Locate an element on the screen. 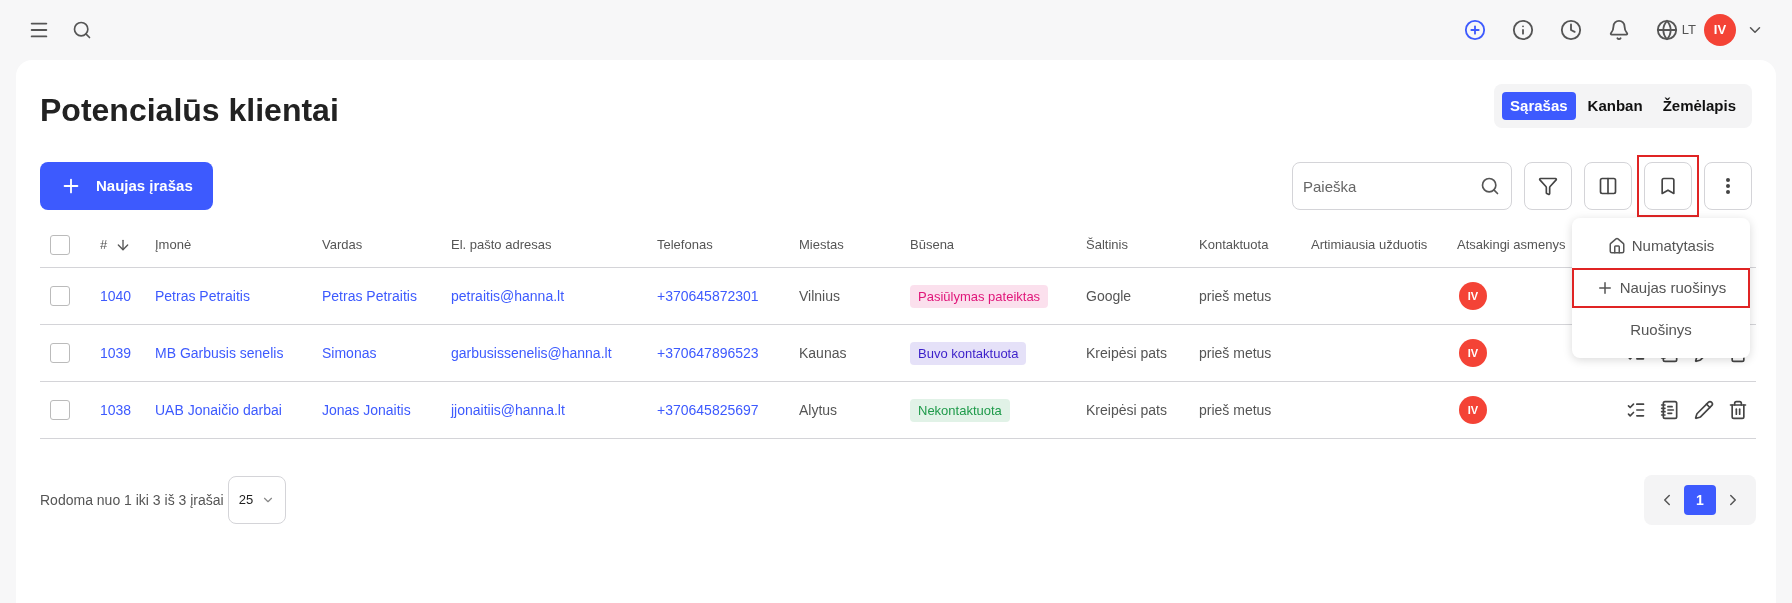 This screenshot has width=1792, height=603. globe-icon is located at coordinates (1666, 30).